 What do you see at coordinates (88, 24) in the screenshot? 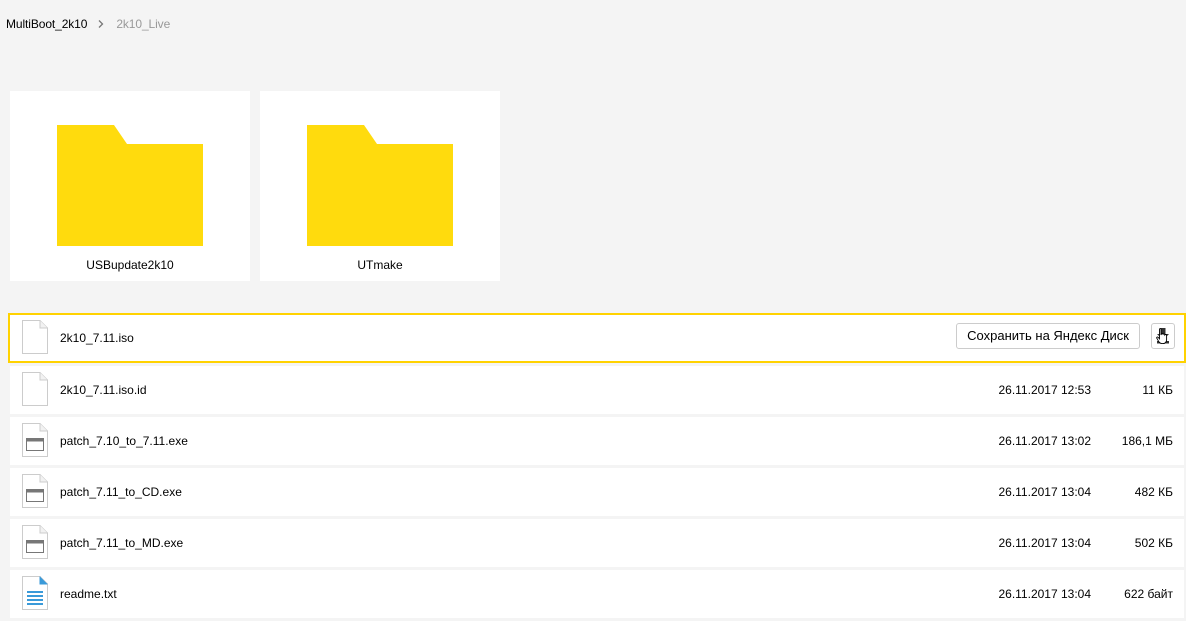
I see `breadcrumb: MultiBoot_2k10 2k10_Live` at bounding box center [88, 24].